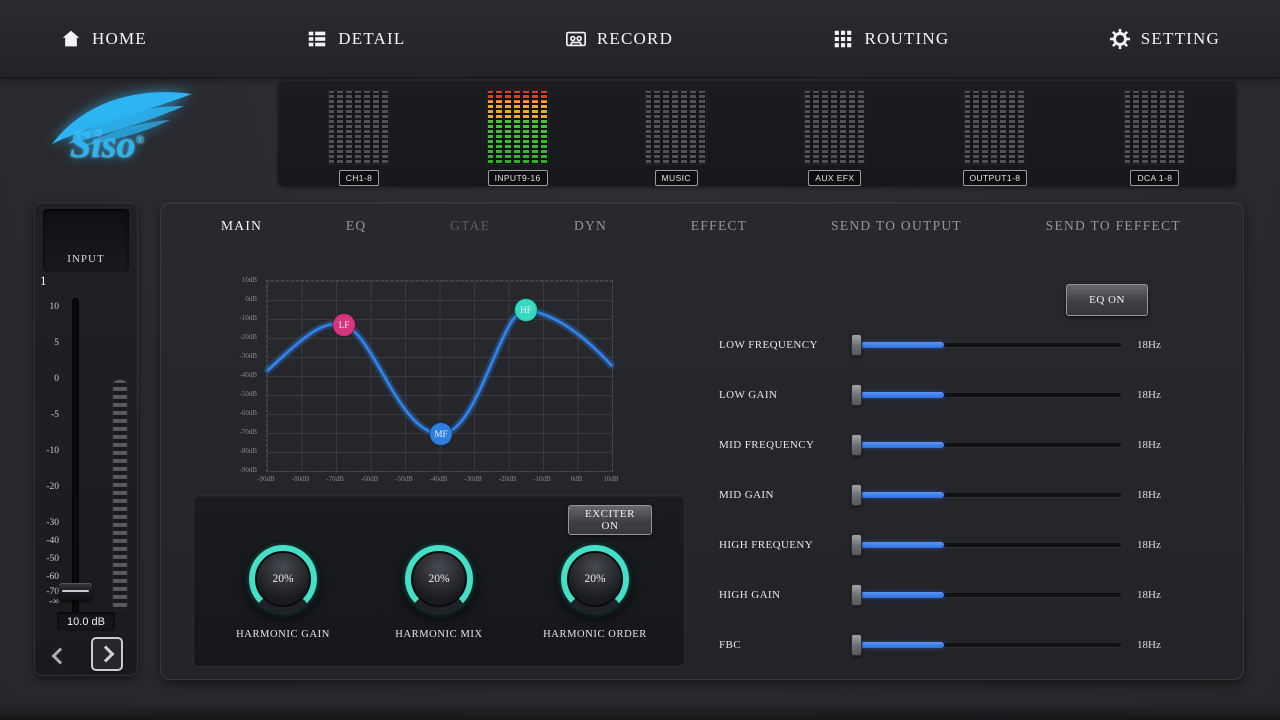 The height and width of the screenshot is (720, 1280). Describe the element at coordinates (75, 457) in the screenshot. I see `fader-track` at that location.